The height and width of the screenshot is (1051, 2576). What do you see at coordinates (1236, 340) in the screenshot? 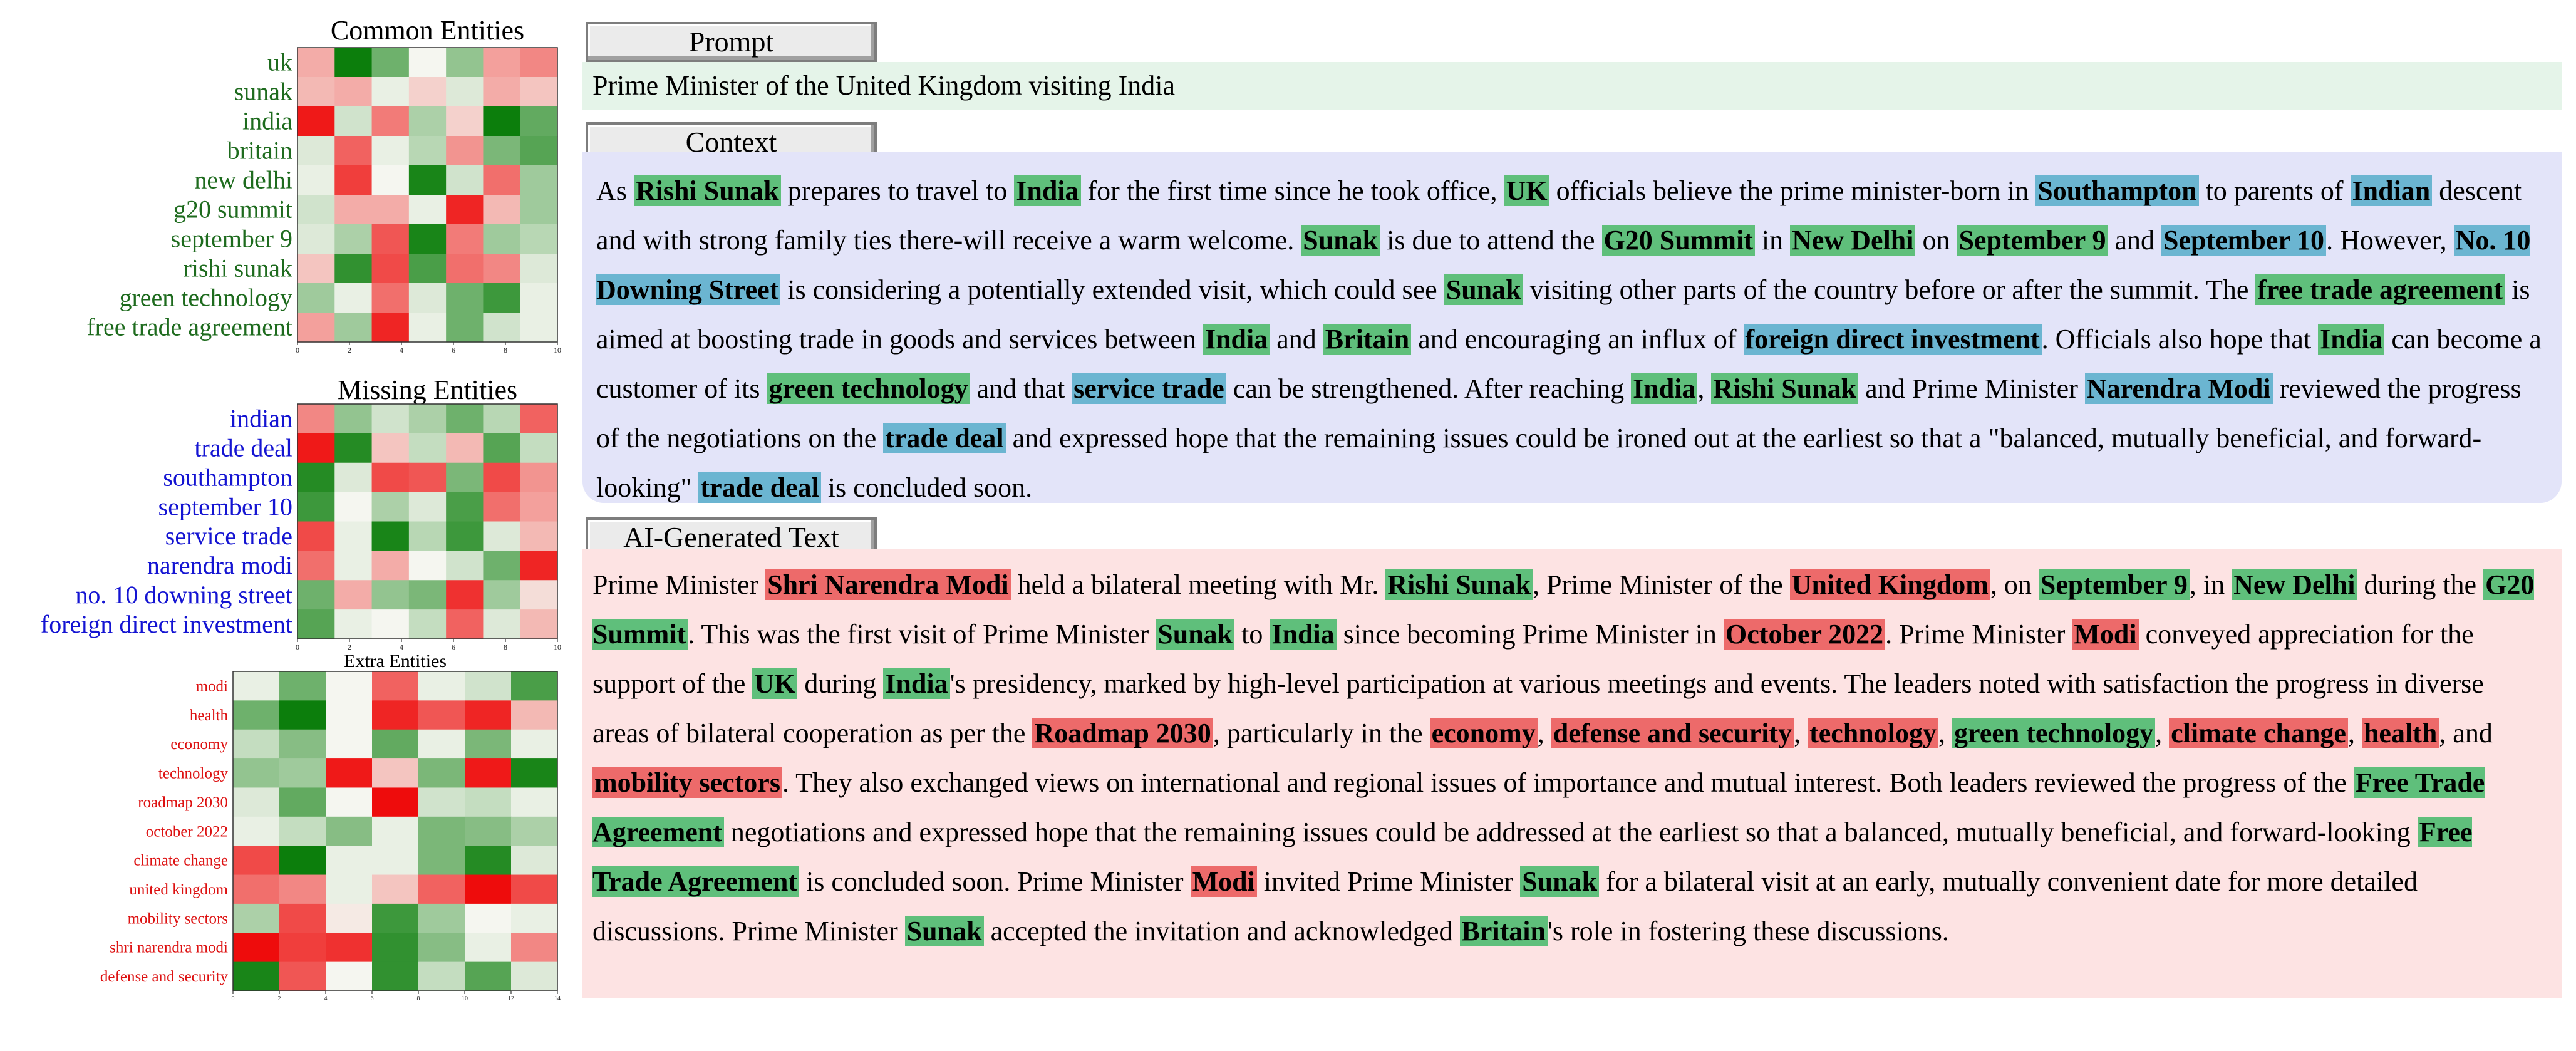
I see `common-entity-highlight: India` at bounding box center [1236, 340].